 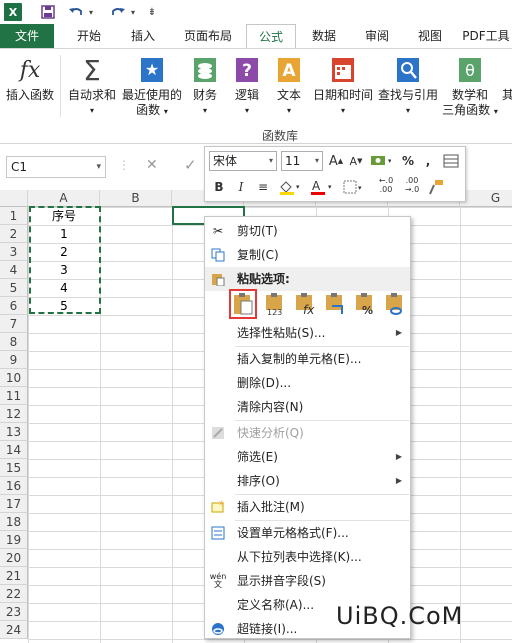 I want to click on accounting-format-icon: ▾, so click(x=380, y=161).